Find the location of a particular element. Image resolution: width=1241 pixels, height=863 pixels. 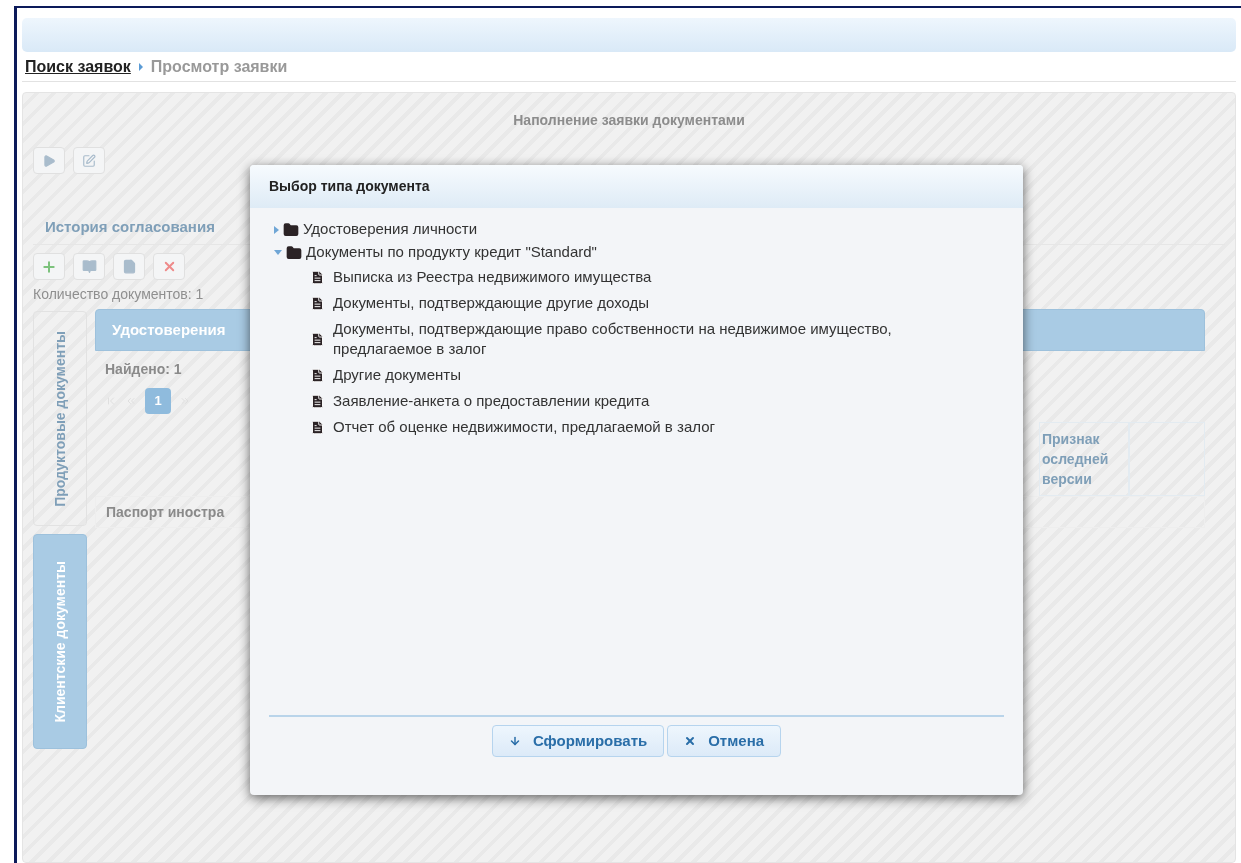

tree-item: Документы по продукту кредит "Standard" is located at coordinates (451, 252).